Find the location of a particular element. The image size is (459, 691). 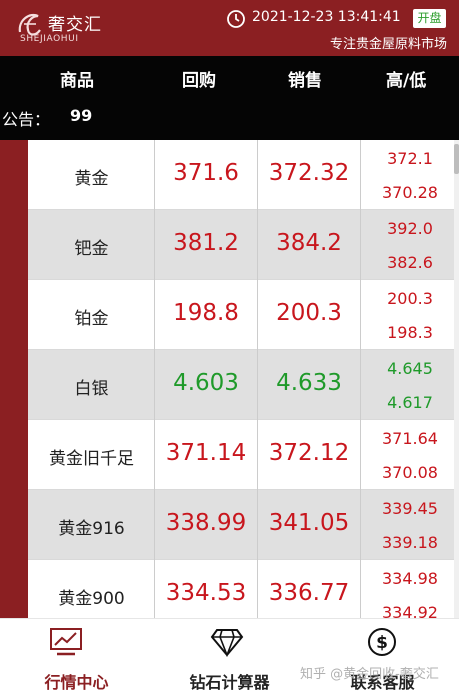

low-price: 198.3 is located at coordinates (410, 332).